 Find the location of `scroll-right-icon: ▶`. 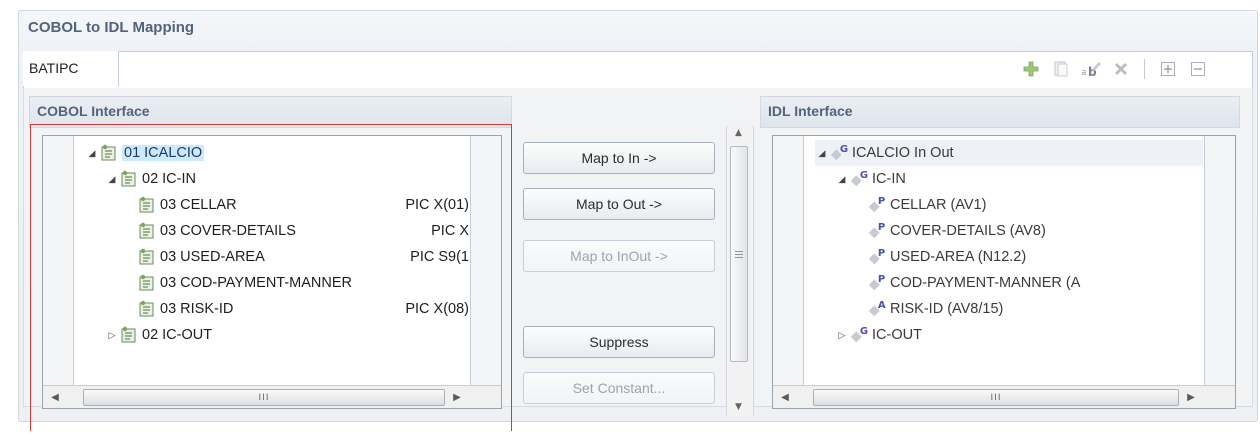

scroll-right-icon: ▶ is located at coordinates (1191, 397).